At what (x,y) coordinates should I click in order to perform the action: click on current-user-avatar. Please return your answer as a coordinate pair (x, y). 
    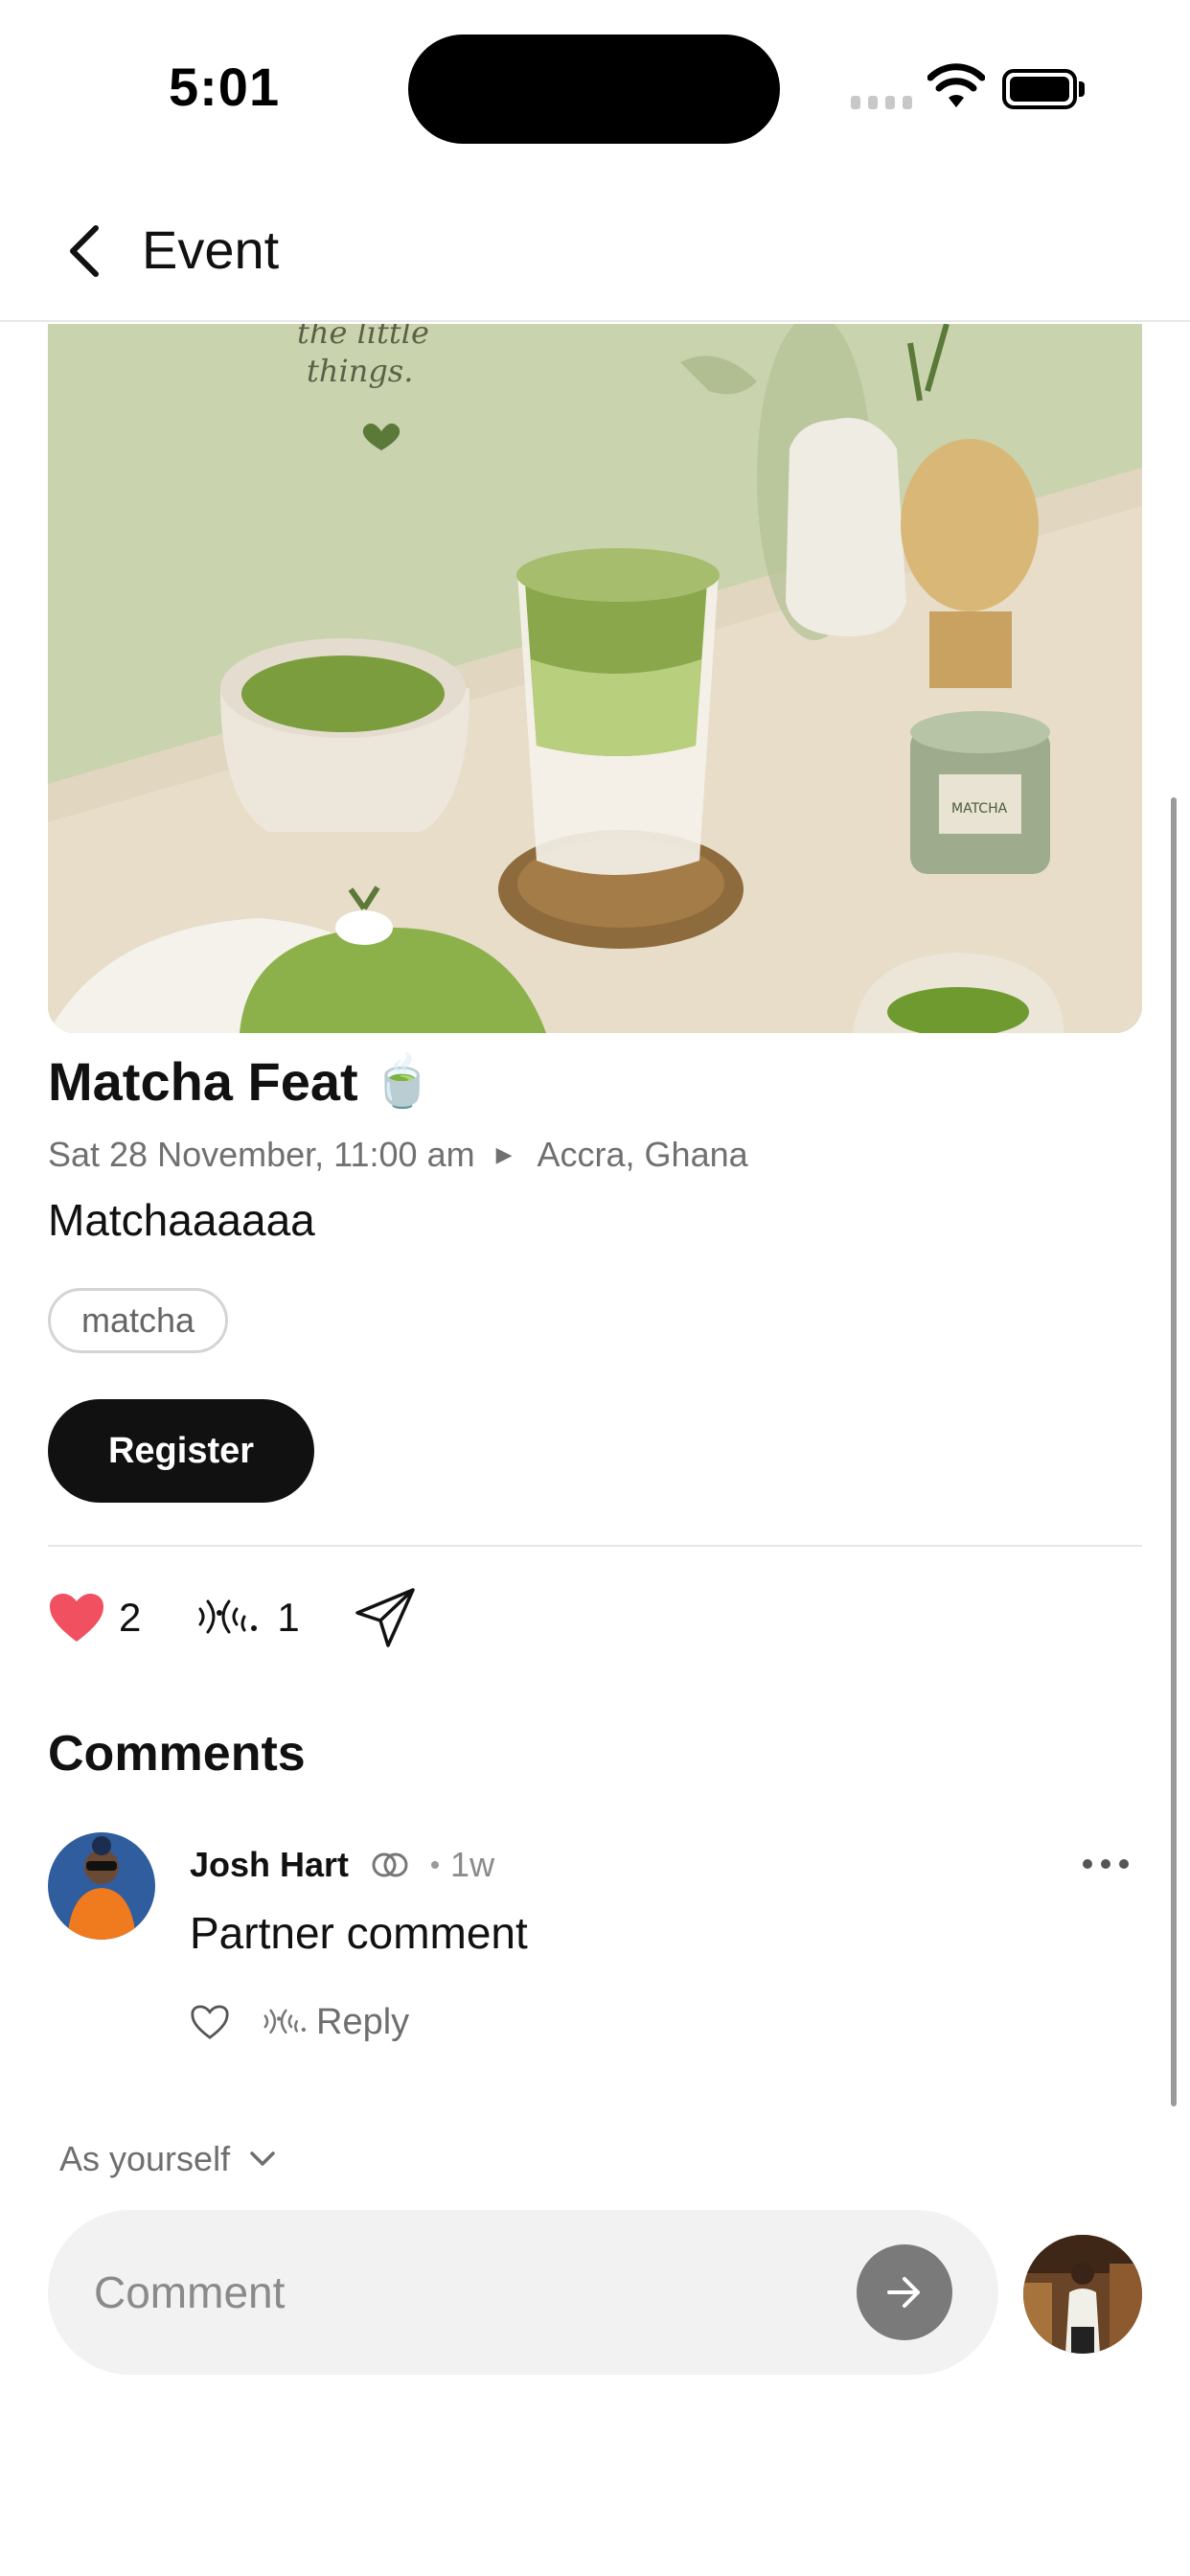
    Looking at the image, I should click on (1082, 2294).